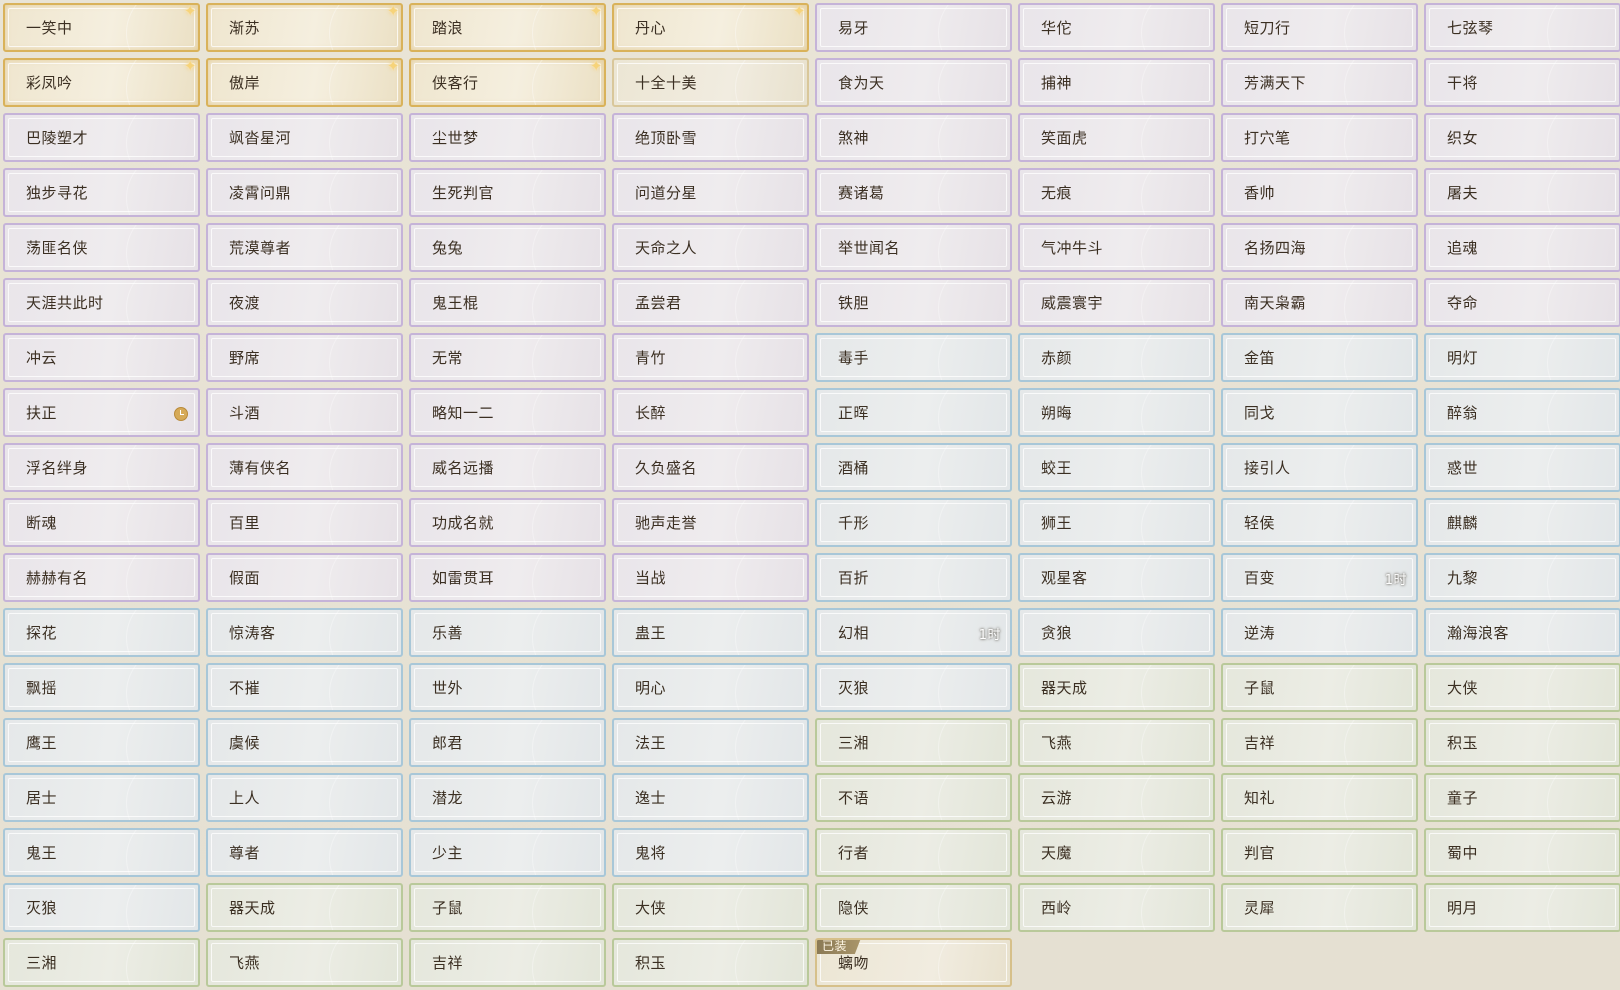  Describe the element at coordinates (1319, 522) in the screenshot. I see `title-card: 轻侯` at that location.